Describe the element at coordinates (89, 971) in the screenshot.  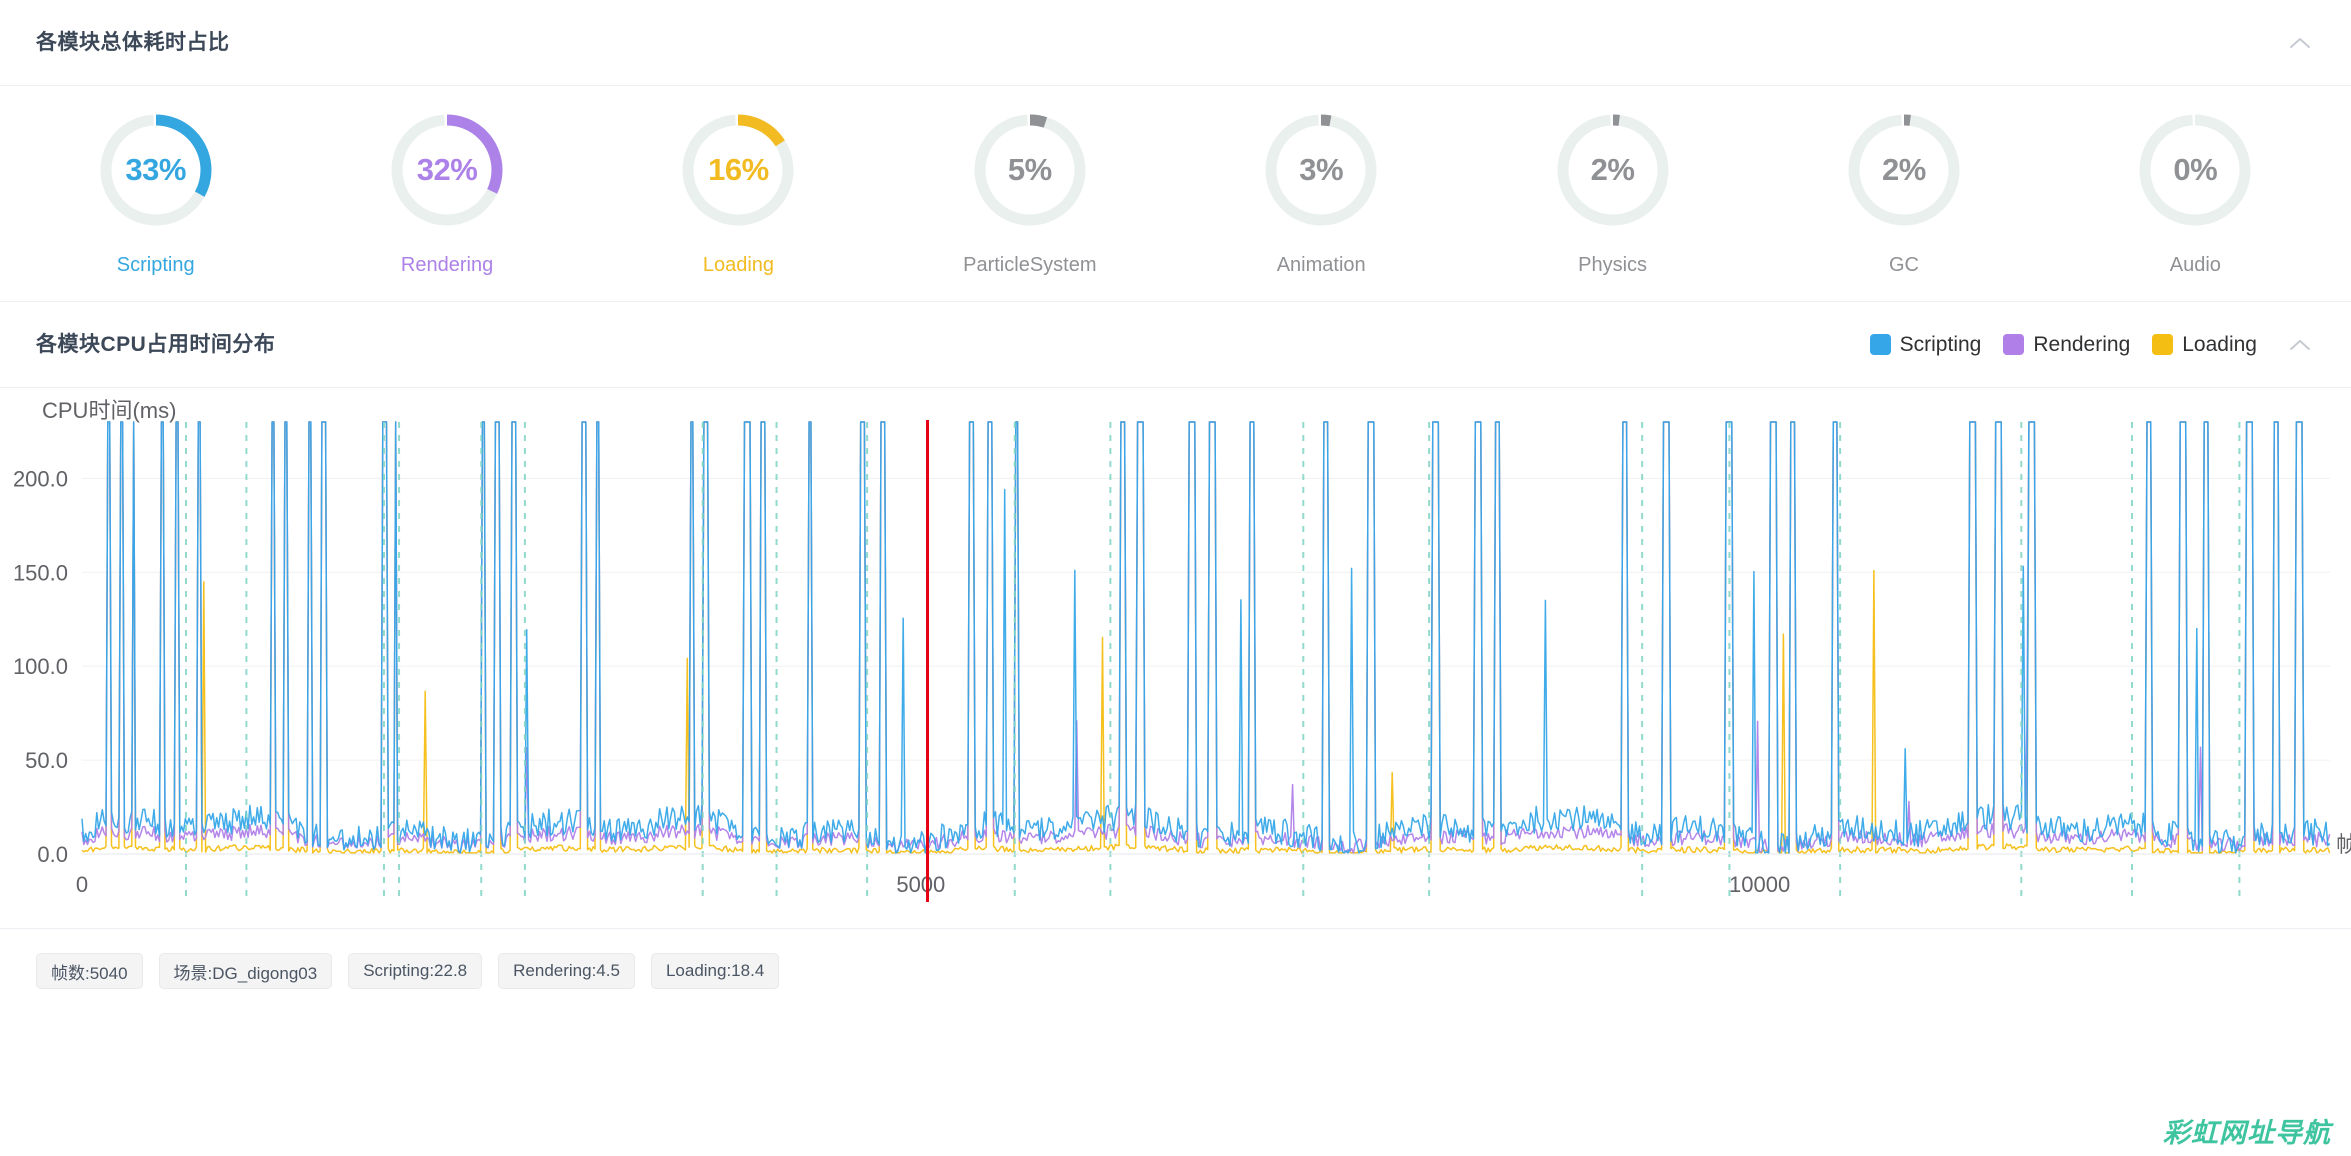
I see `status-chip-frame: 帧数:5040` at that location.